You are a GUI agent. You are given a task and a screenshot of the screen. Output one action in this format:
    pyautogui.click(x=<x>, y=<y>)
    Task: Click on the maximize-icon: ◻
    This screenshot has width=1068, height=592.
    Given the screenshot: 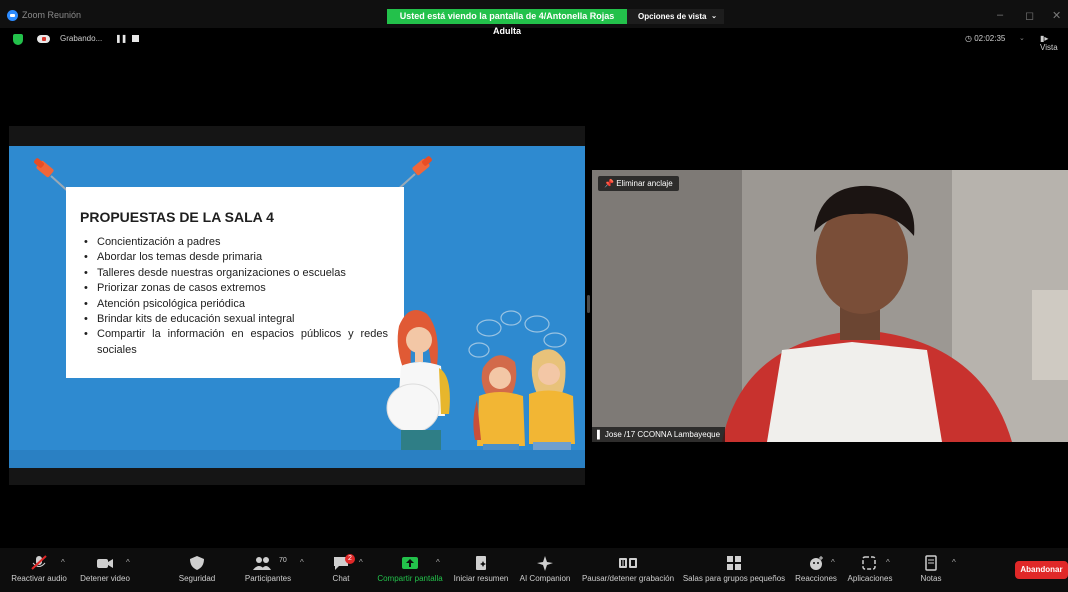 What is the action you would take?
    pyautogui.click(x=1029, y=15)
    